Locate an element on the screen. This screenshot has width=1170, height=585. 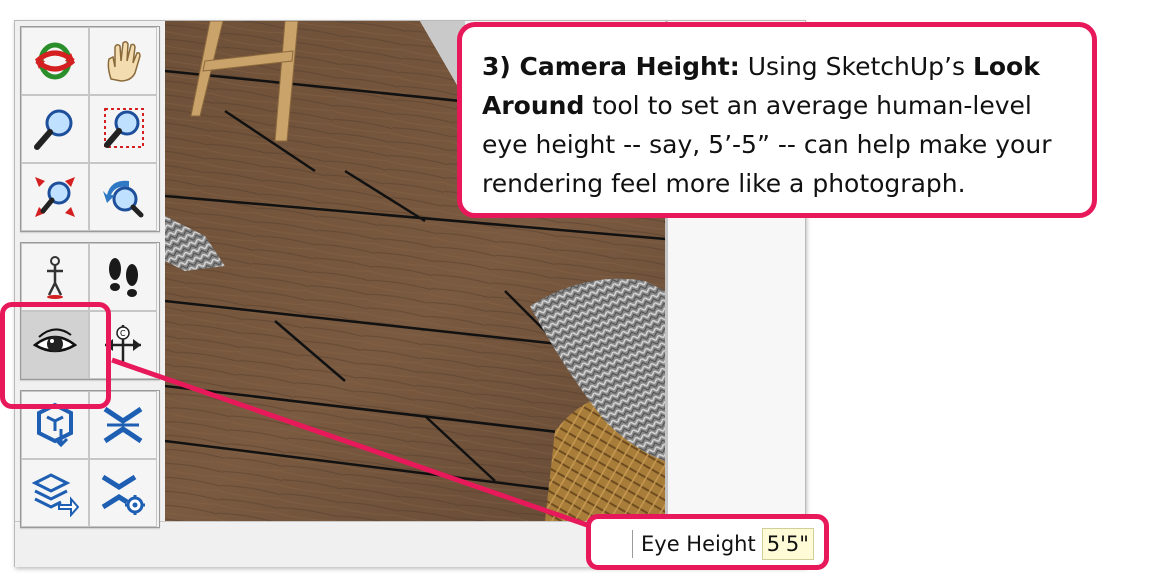
walk-button is located at coordinates (123, 277).